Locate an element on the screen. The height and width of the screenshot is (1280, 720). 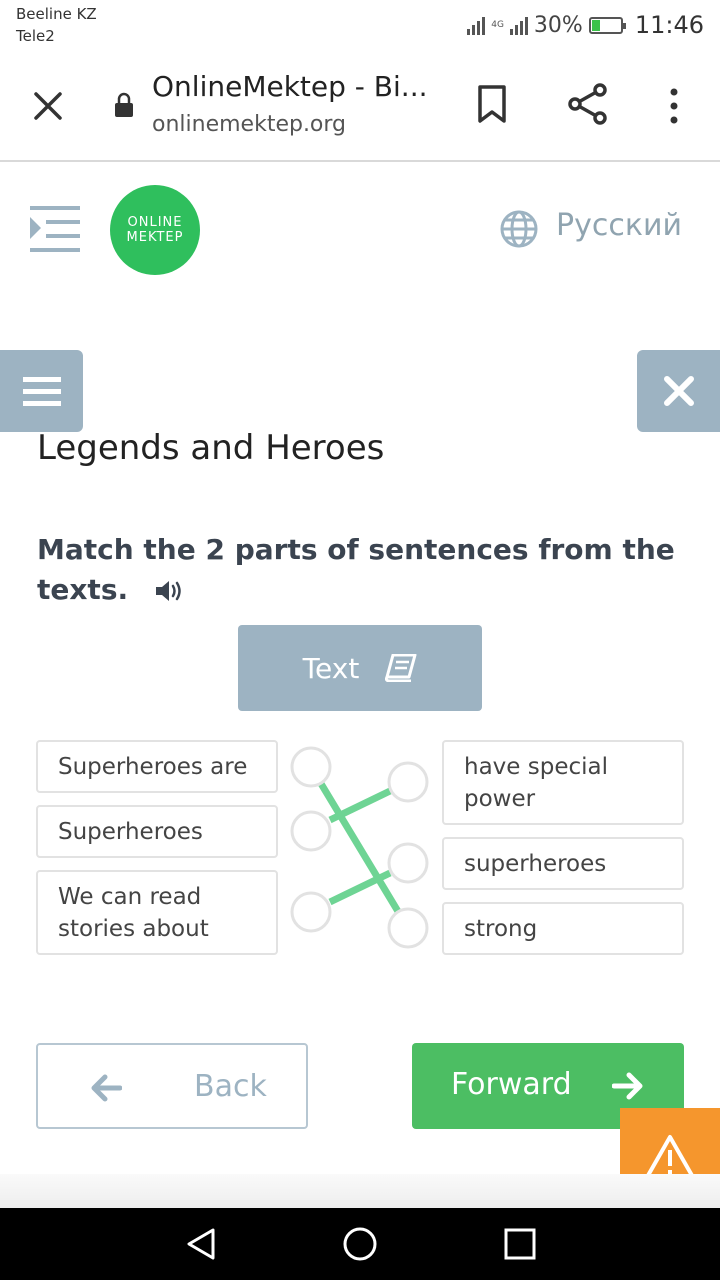
right-option-label: superheroes is located at coordinates (535, 863).